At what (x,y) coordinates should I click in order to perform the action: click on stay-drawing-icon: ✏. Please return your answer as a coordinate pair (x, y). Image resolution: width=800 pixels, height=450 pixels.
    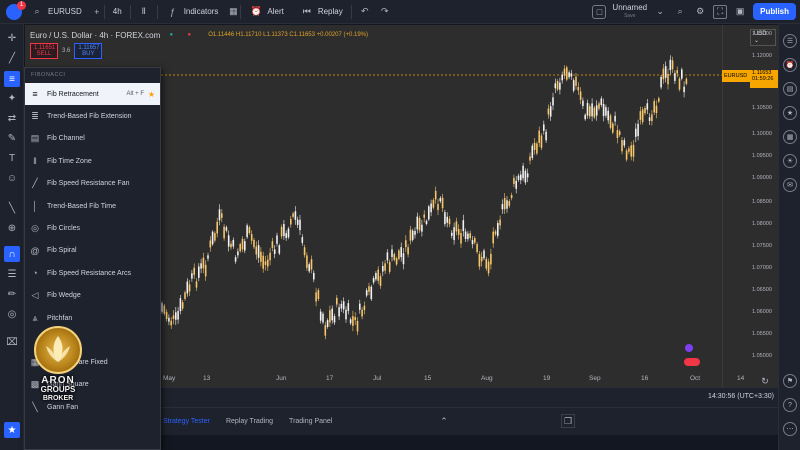
    Looking at the image, I should click on (12, 294).